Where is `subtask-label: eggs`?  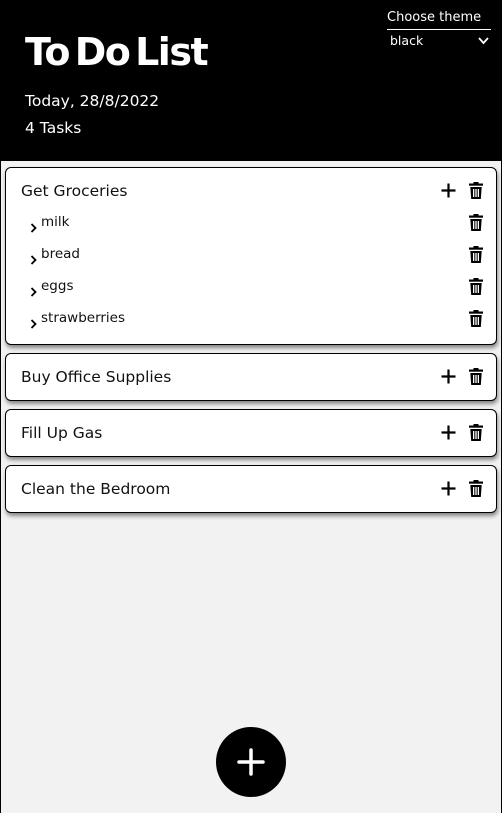 subtask-label: eggs is located at coordinates (57, 286).